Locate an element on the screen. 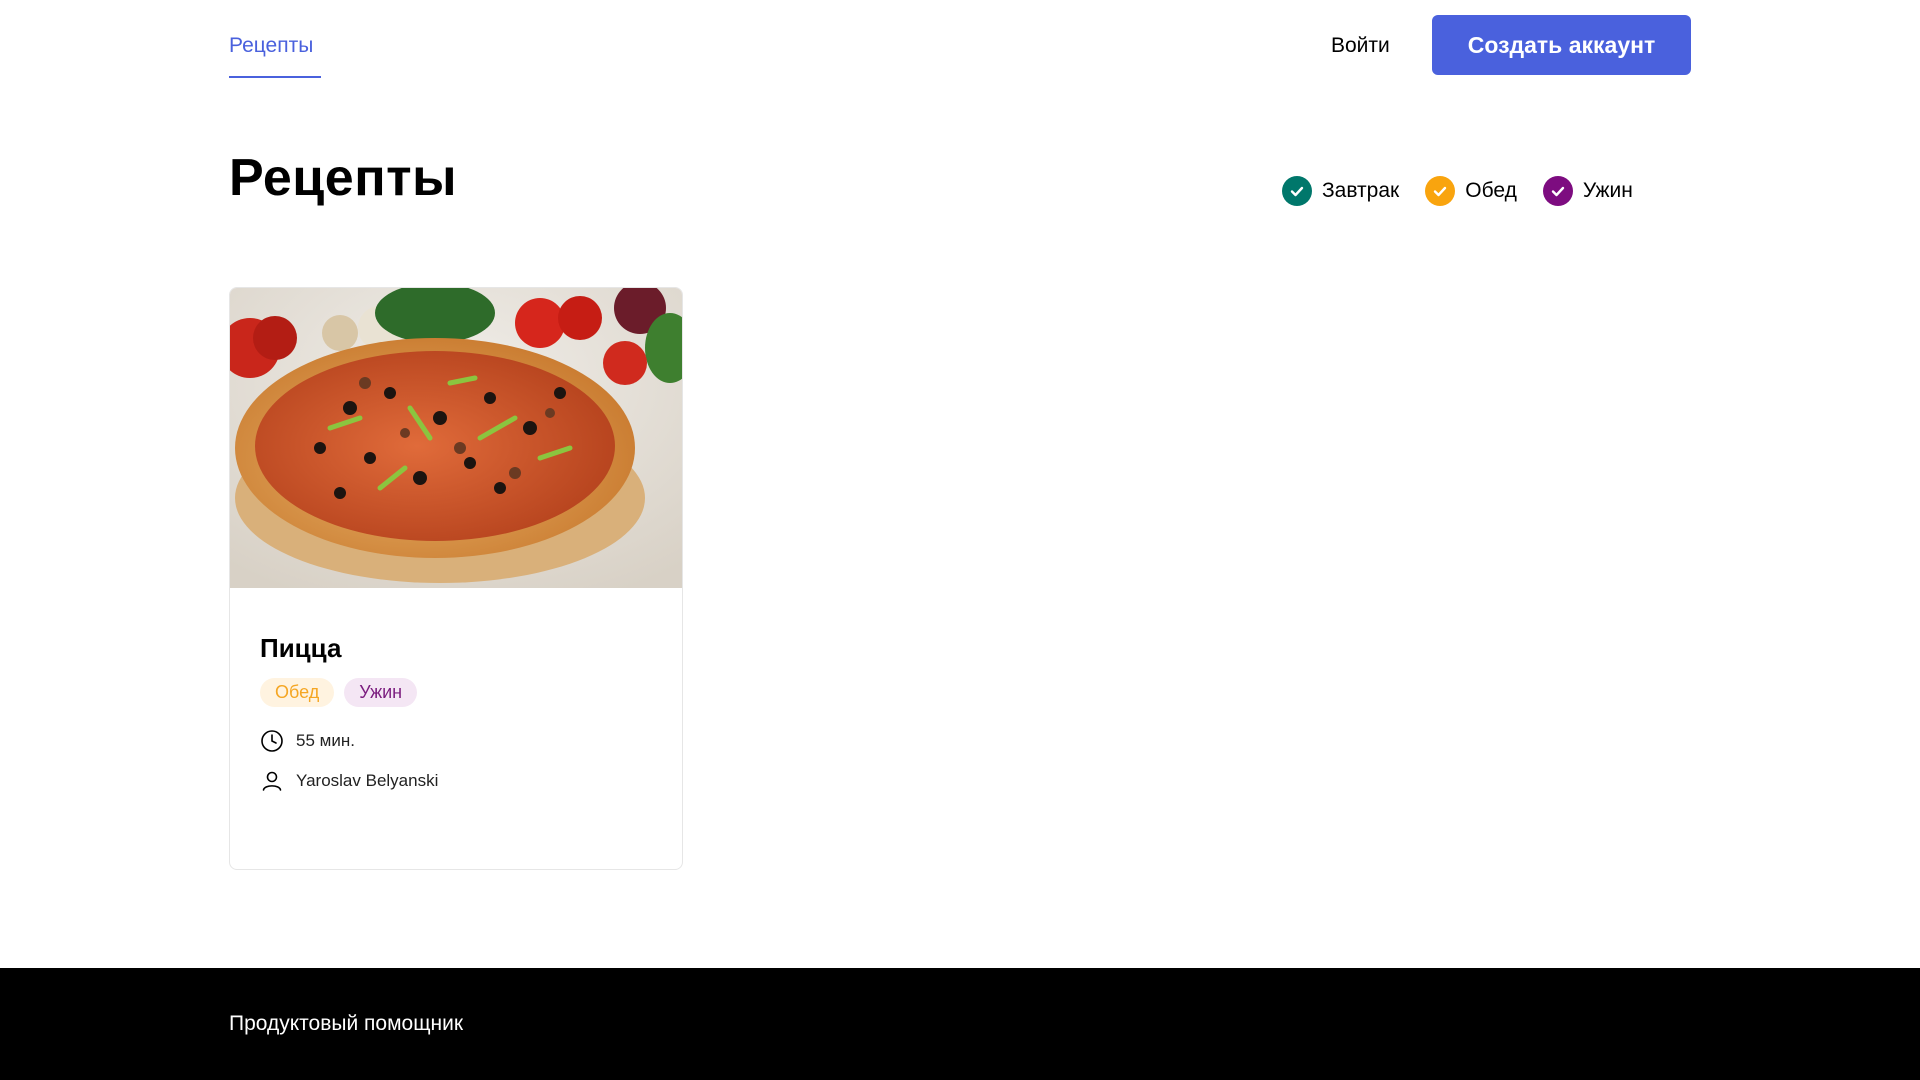 This screenshot has width=1920, height=1080. meal-filters: Завтрак Обед Ужин is located at coordinates (1457, 191).